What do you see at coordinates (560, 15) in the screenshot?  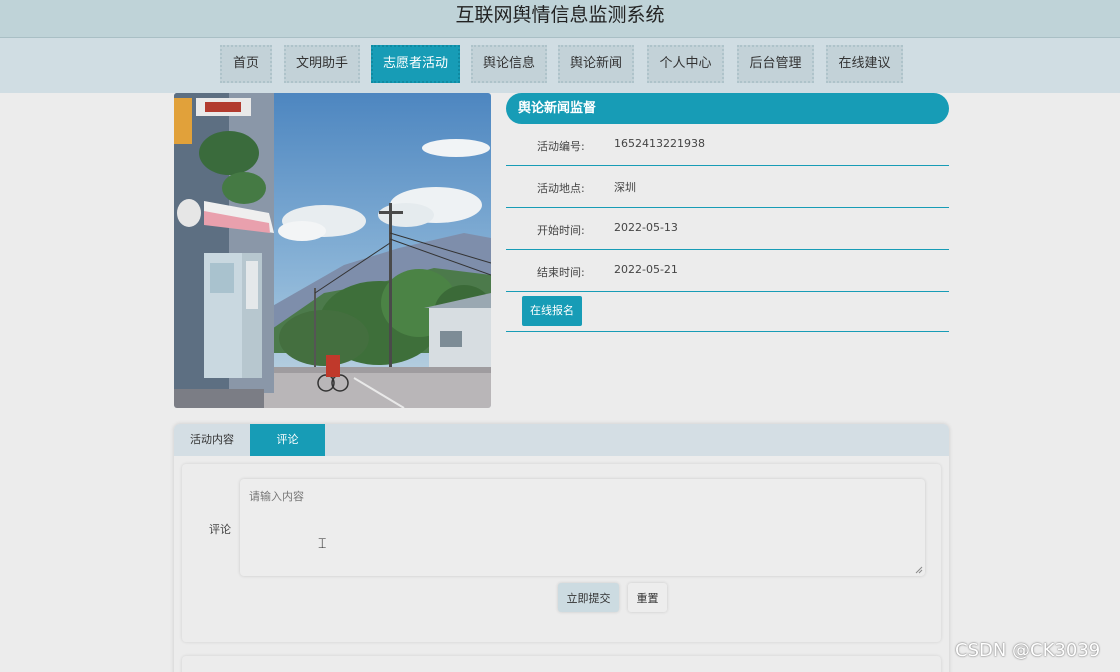 I see `page-title: 互联网舆情信息监测系统` at bounding box center [560, 15].